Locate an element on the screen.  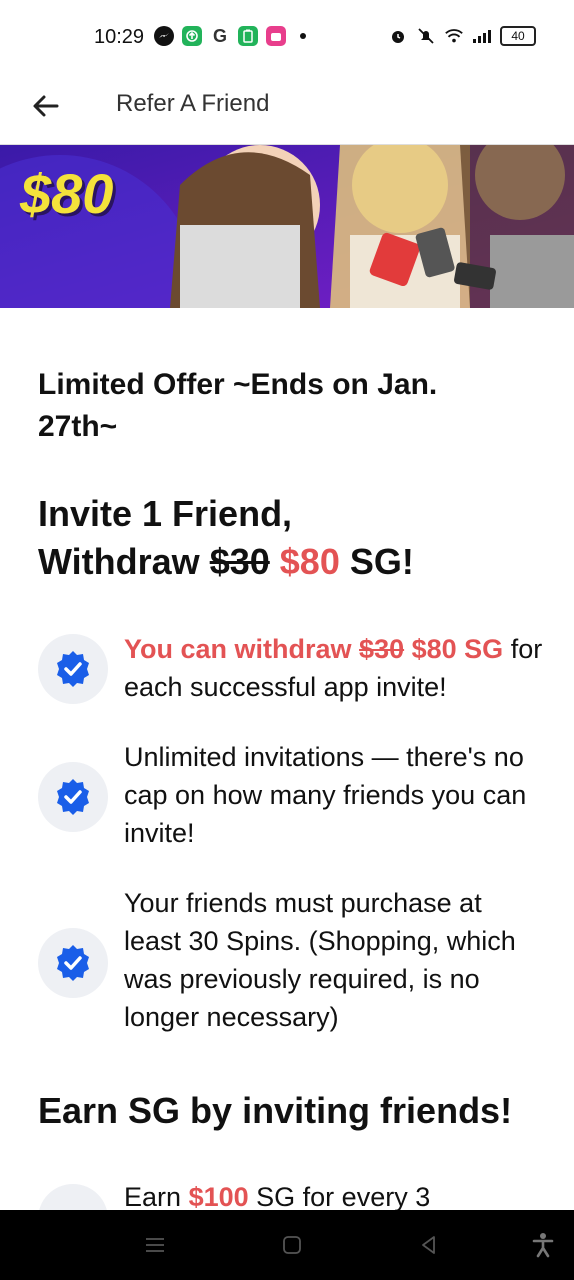
benefit-old-amount: $30 is located at coordinates (382, 649).